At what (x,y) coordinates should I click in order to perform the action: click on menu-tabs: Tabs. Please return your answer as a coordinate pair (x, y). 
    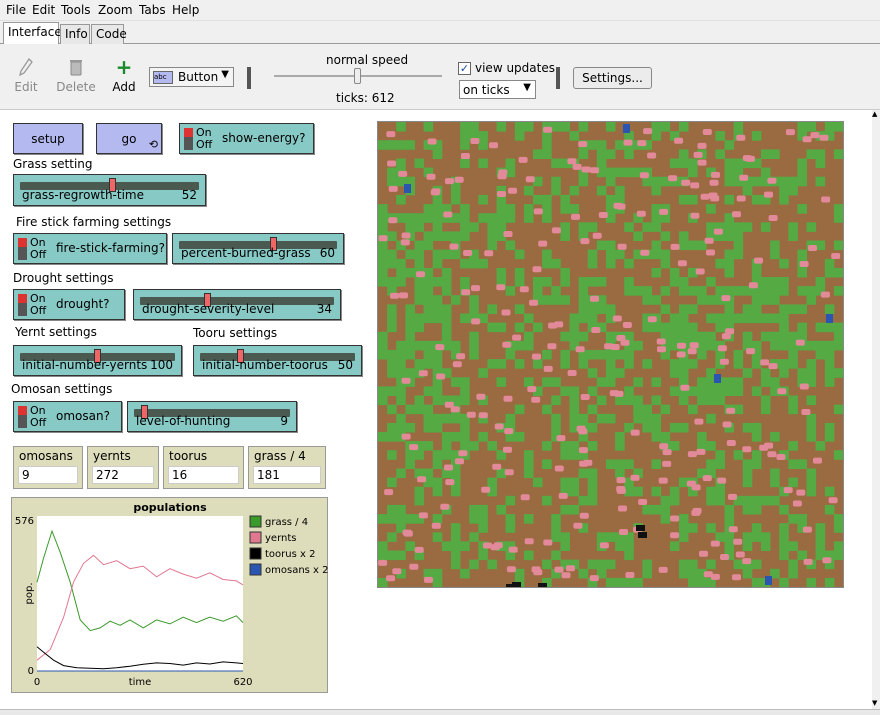
    Looking at the image, I should click on (152, 10).